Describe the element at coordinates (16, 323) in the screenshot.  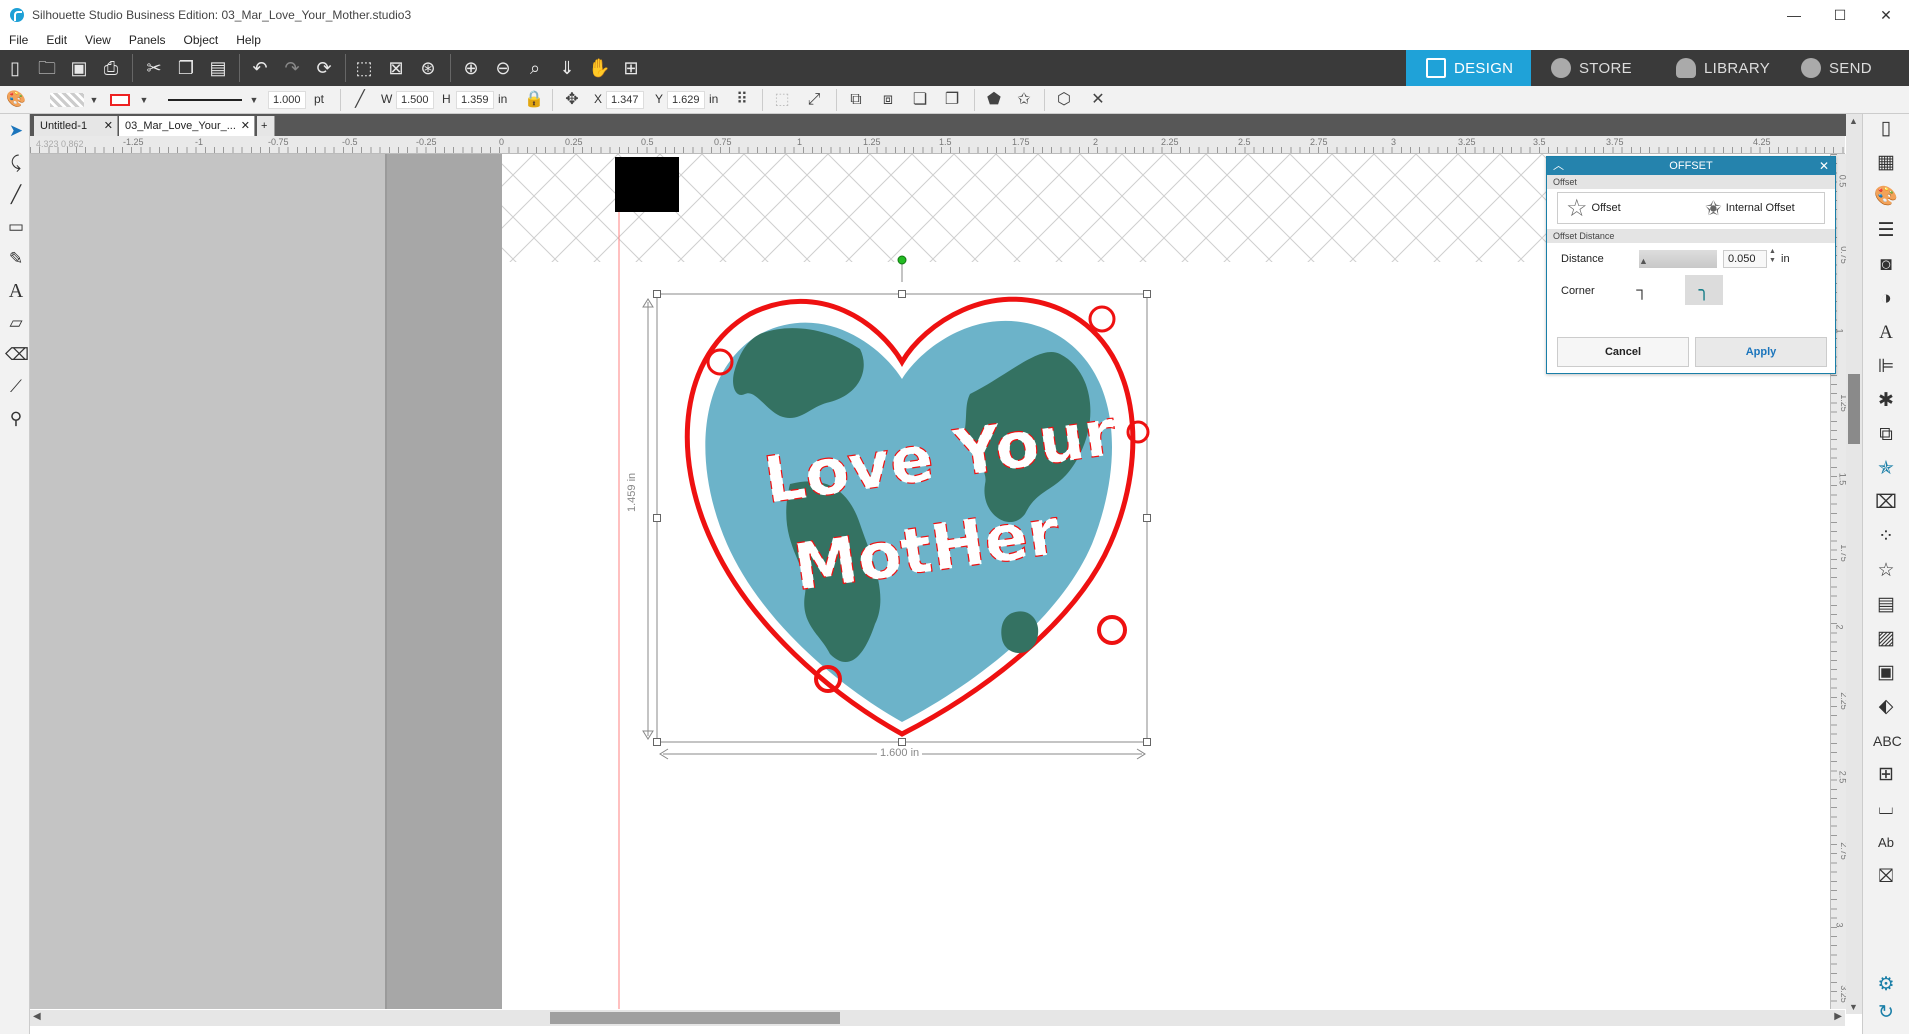
I see `sketch-tool-icon: ▱` at that location.